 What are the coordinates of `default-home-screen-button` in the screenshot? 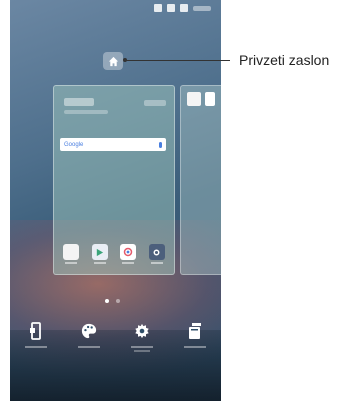 It's located at (113, 61).